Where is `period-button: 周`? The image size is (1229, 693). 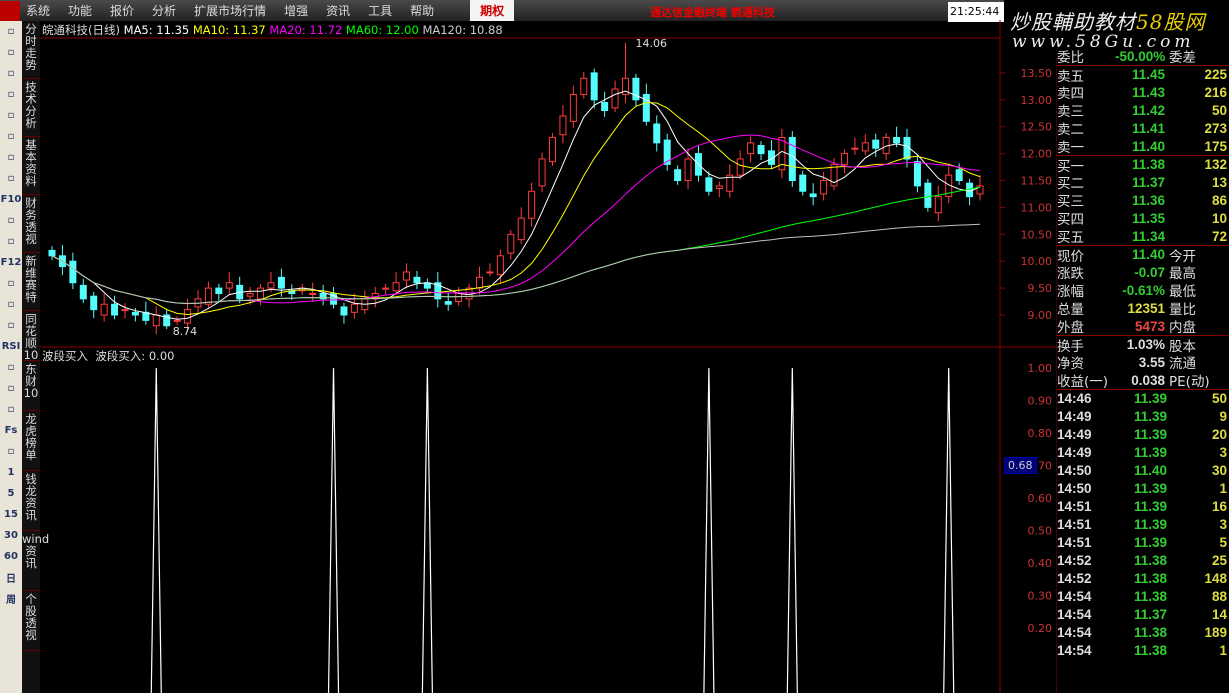 period-button: 周 is located at coordinates (11, 598).